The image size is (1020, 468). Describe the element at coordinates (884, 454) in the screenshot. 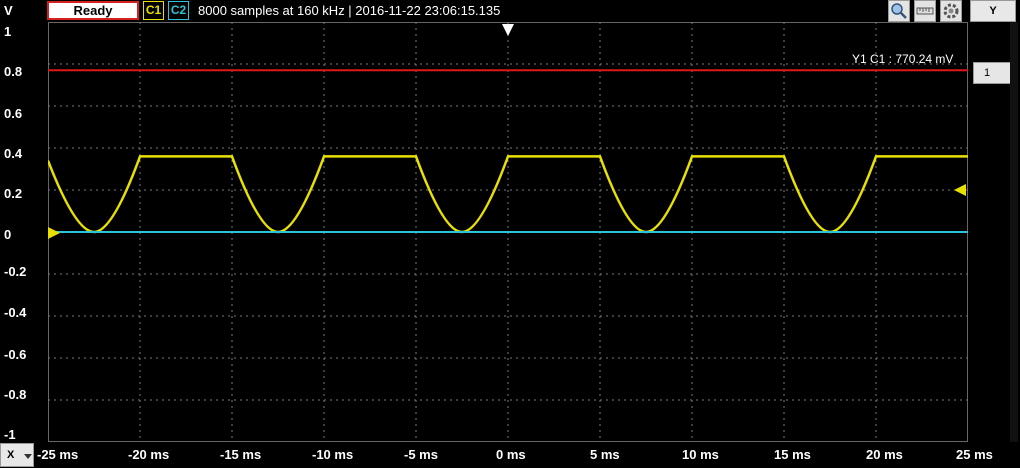

I see `x-tick-label: 20 ms` at that location.